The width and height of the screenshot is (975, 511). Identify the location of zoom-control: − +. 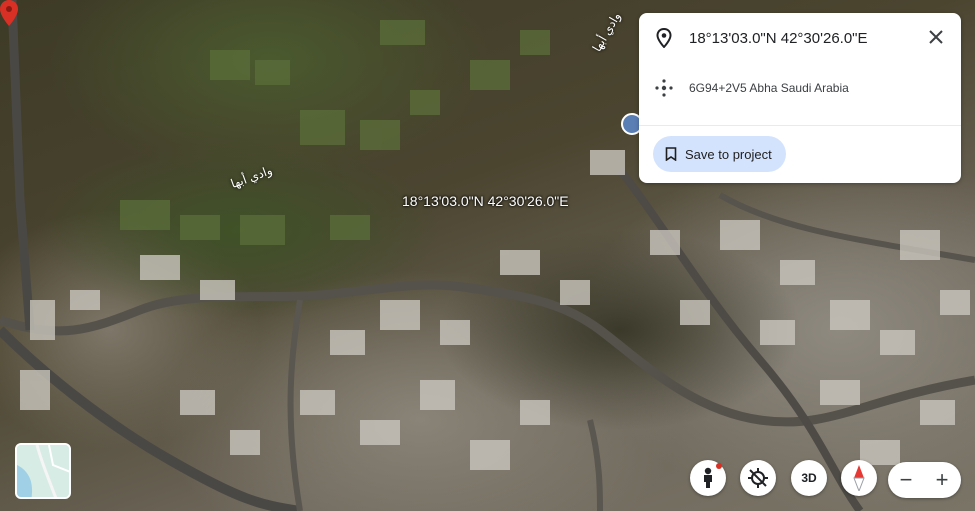
(924, 480).